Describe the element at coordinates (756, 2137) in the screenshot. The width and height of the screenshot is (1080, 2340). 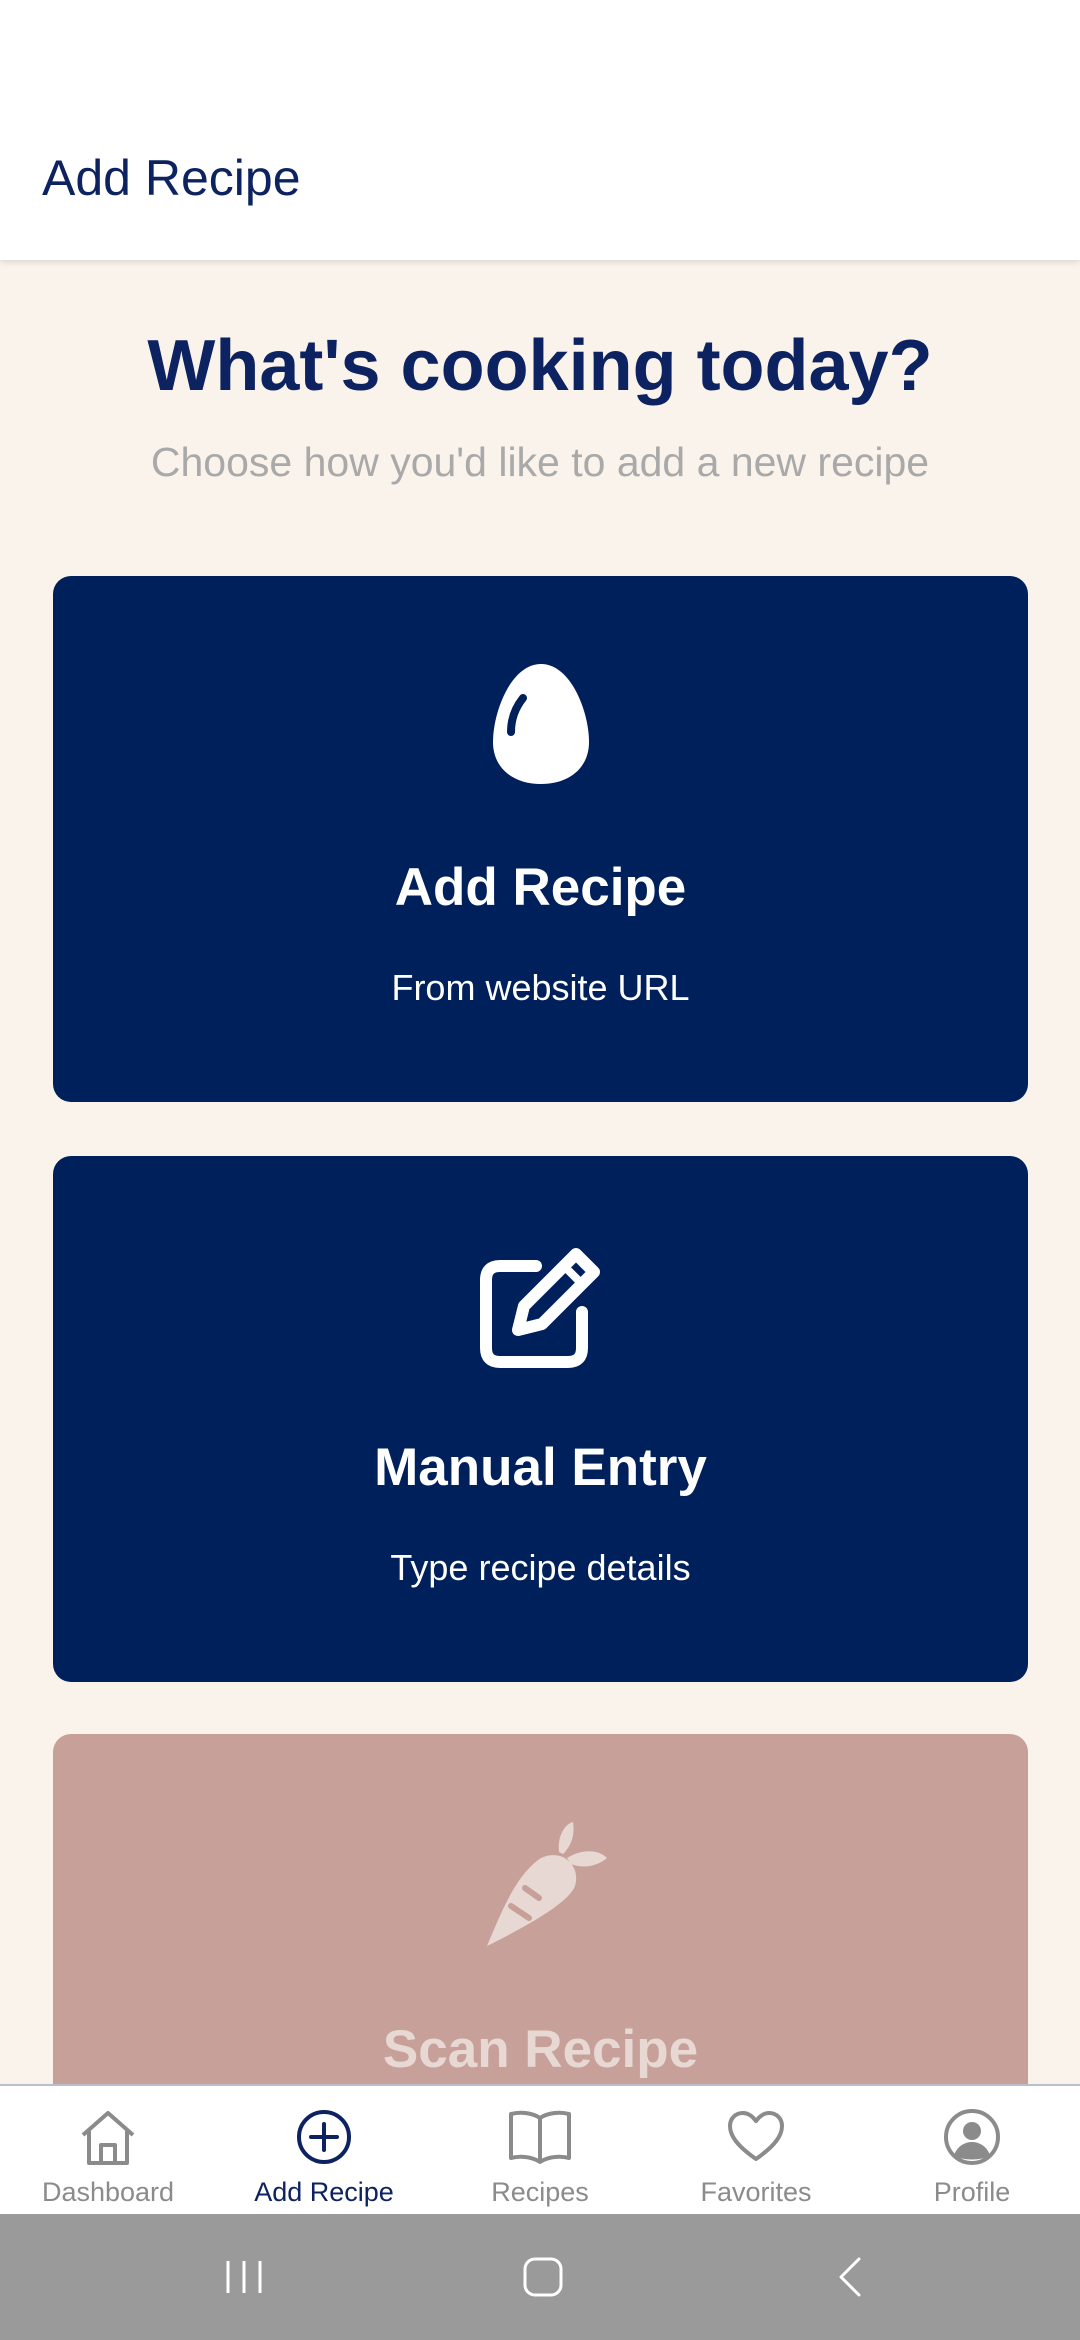
I see `heart-icon` at that location.